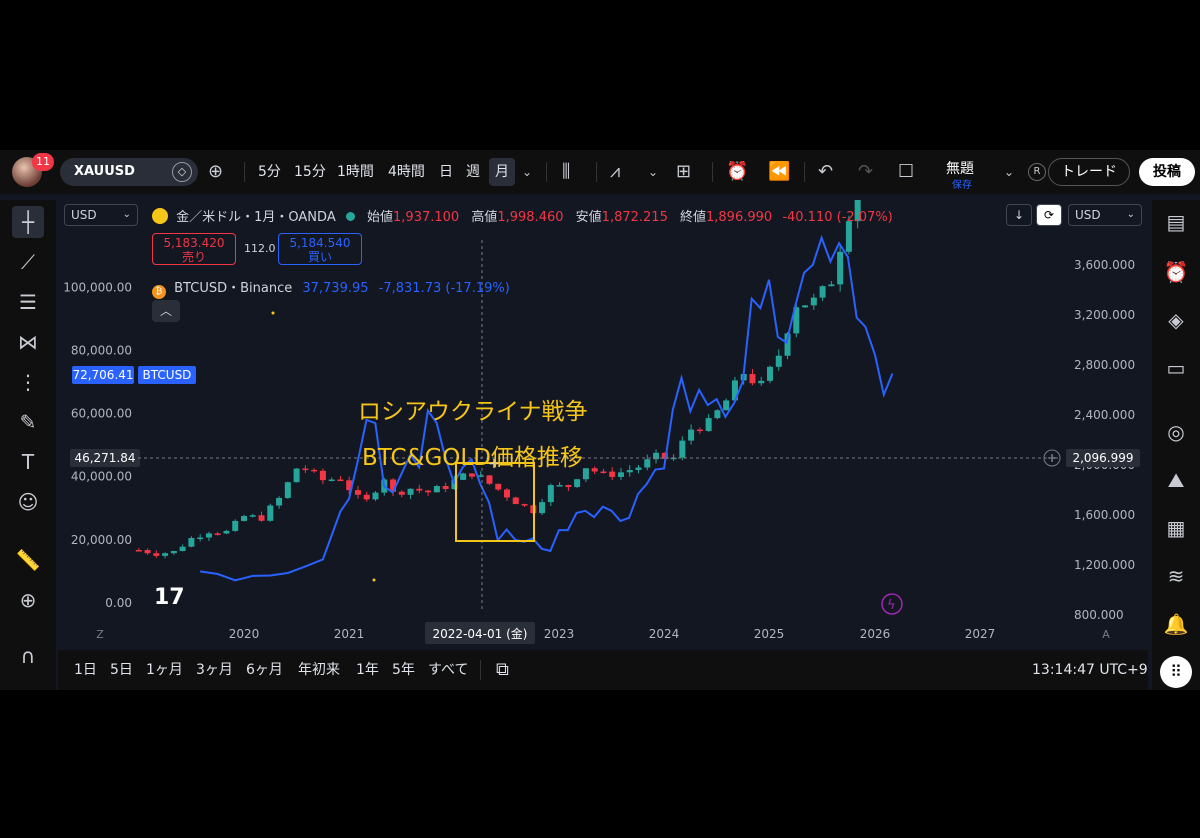 Image resolution: width=1200 pixels, height=838 pixels. Describe the element at coordinates (446, 172) in the screenshot. I see `interval-day: 日` at that location.